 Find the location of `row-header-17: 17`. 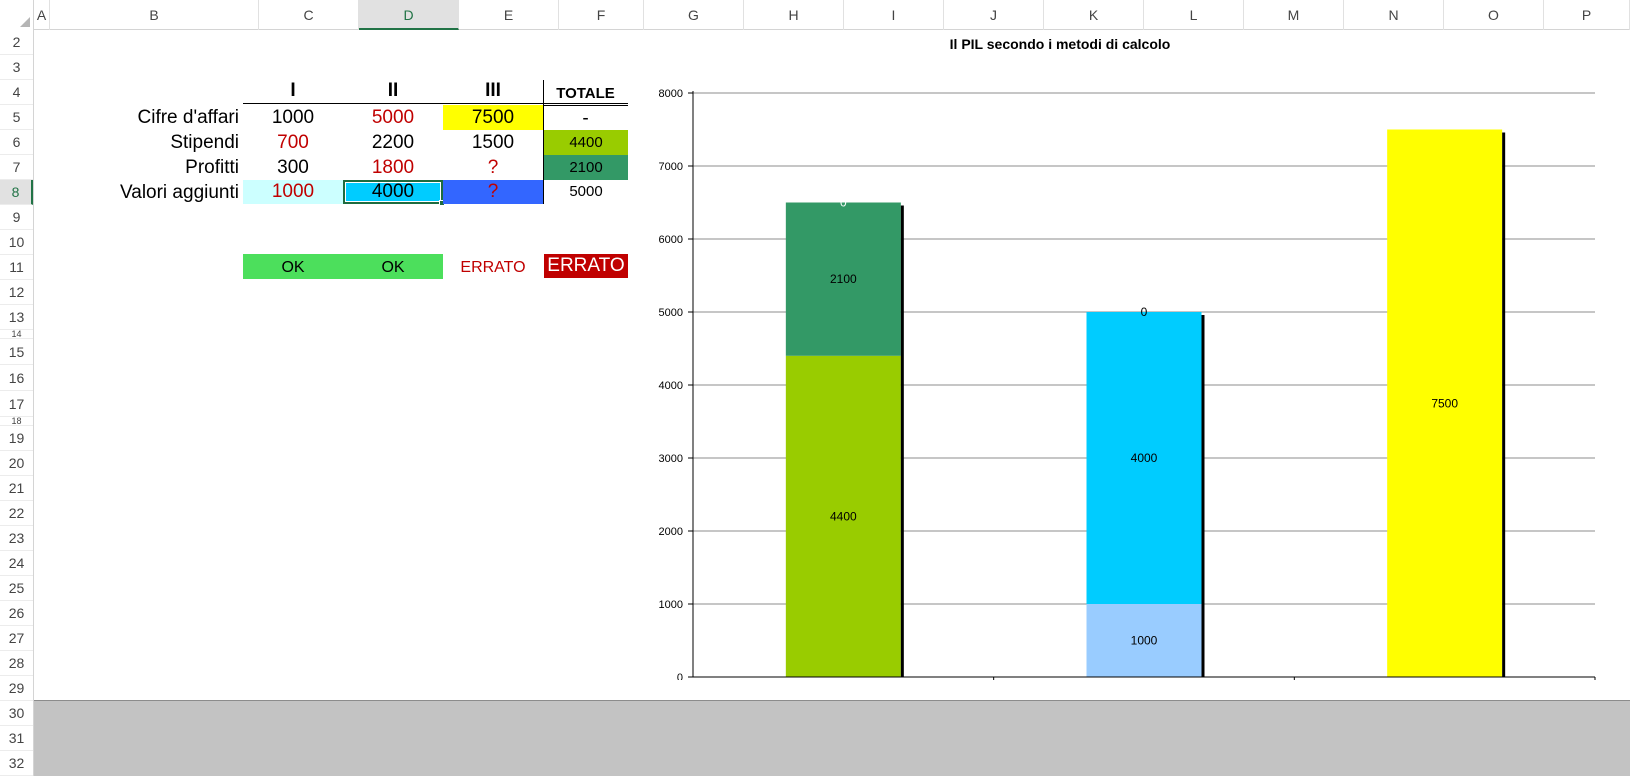

row-header-17: 17 is located at coordinates (16, 404).